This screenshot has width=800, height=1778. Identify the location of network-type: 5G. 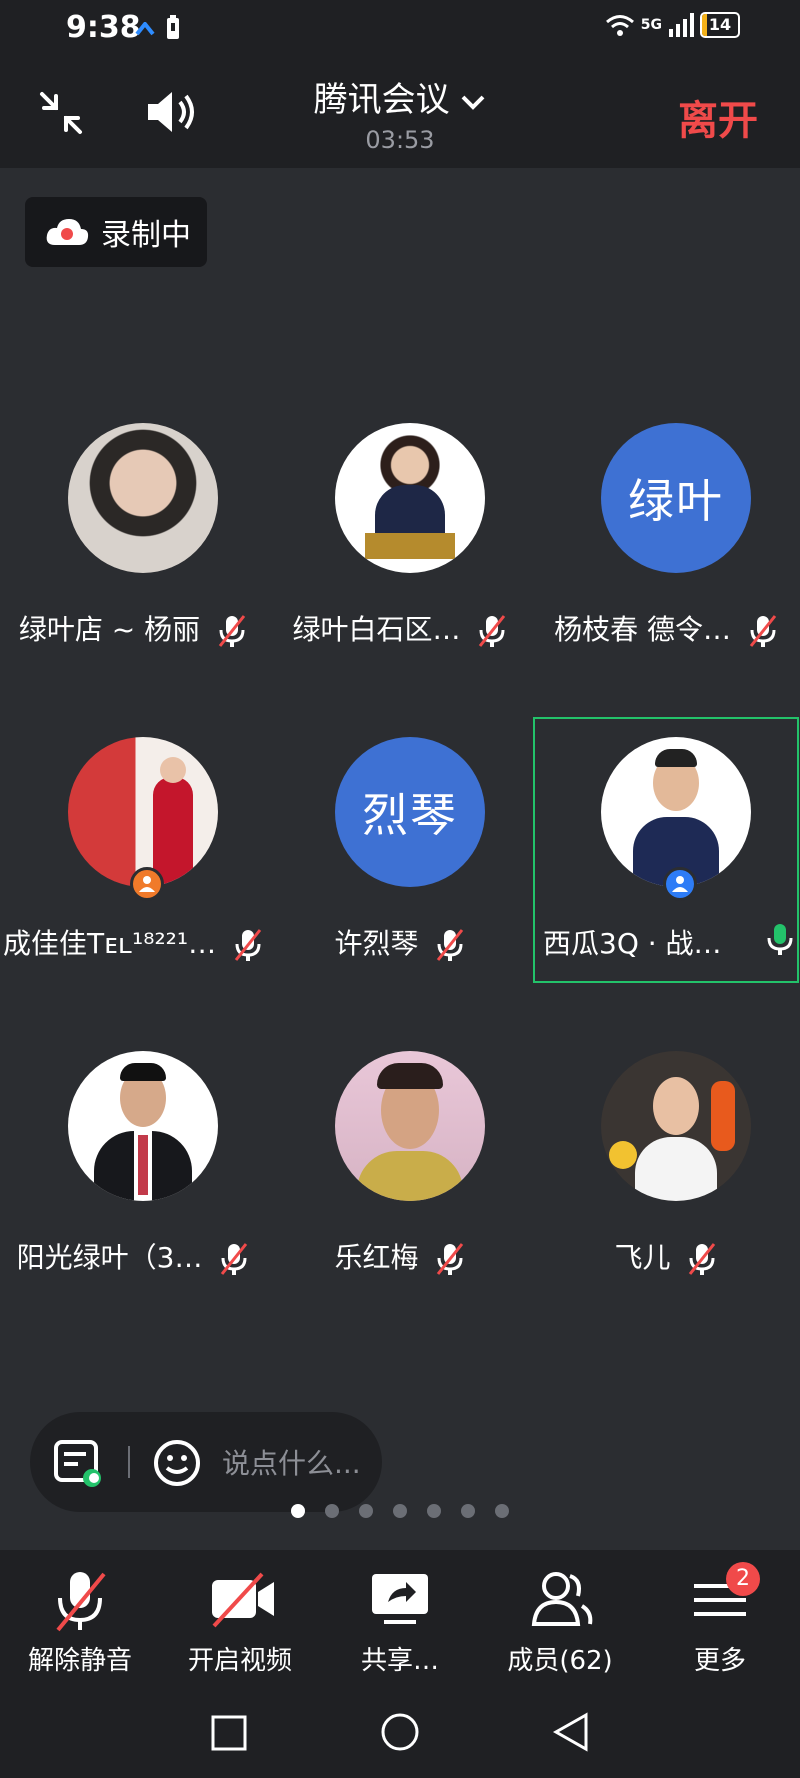
(651, 25).